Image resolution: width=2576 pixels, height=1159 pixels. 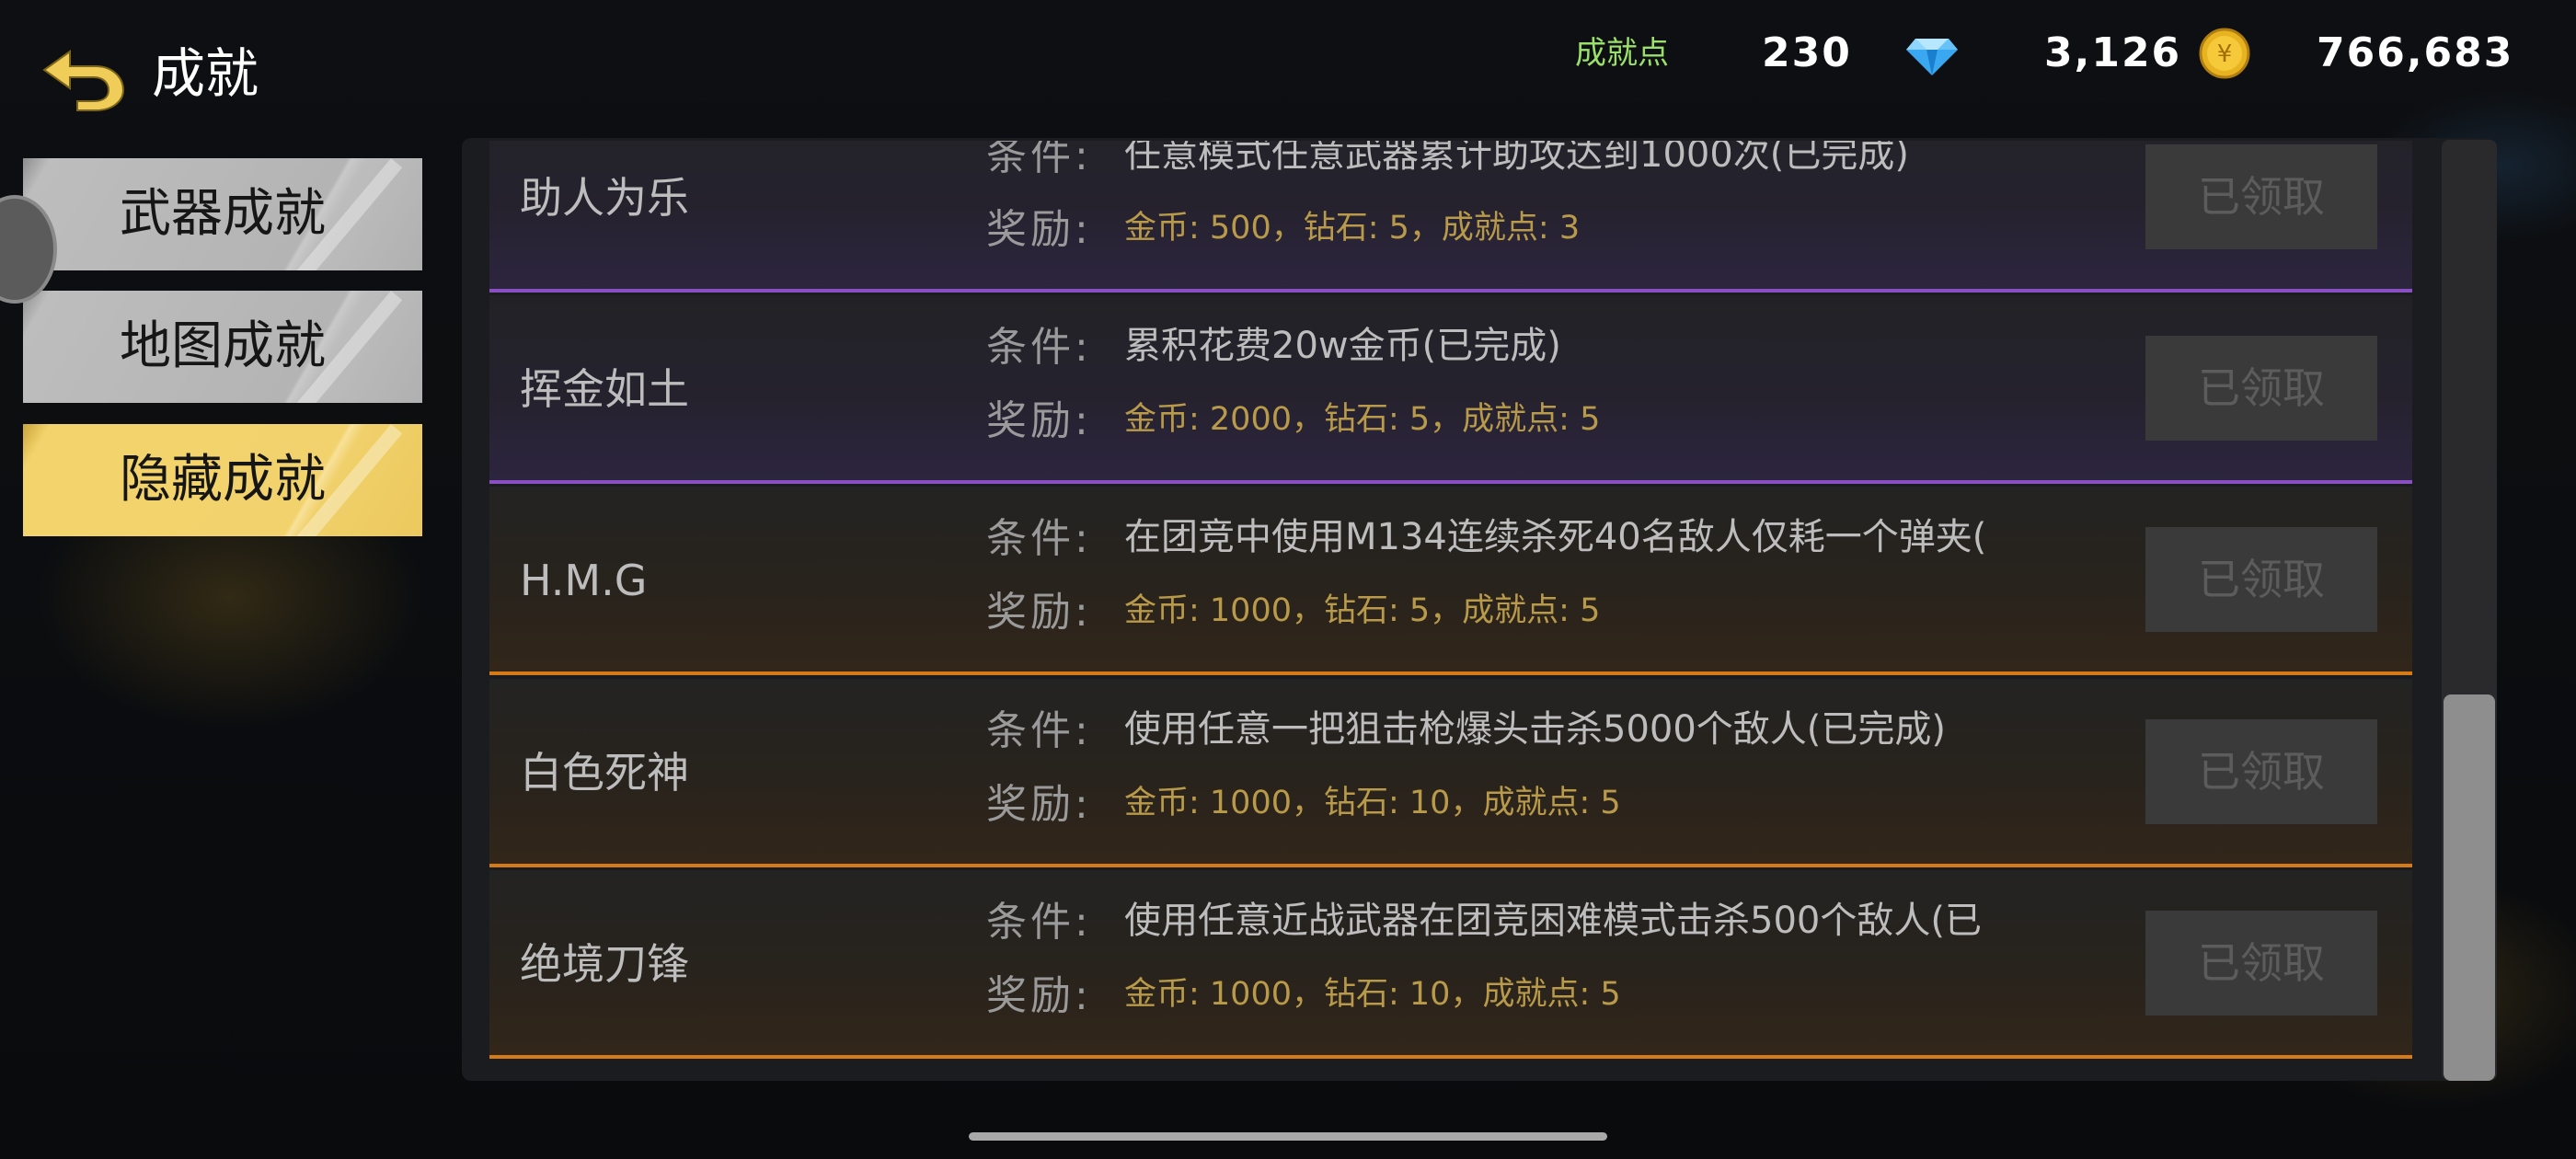 What do you see at coordinates (604, 389) in the screenshot?
I see `achievement-name: 挥金如土` at bounding box center [604, 389].